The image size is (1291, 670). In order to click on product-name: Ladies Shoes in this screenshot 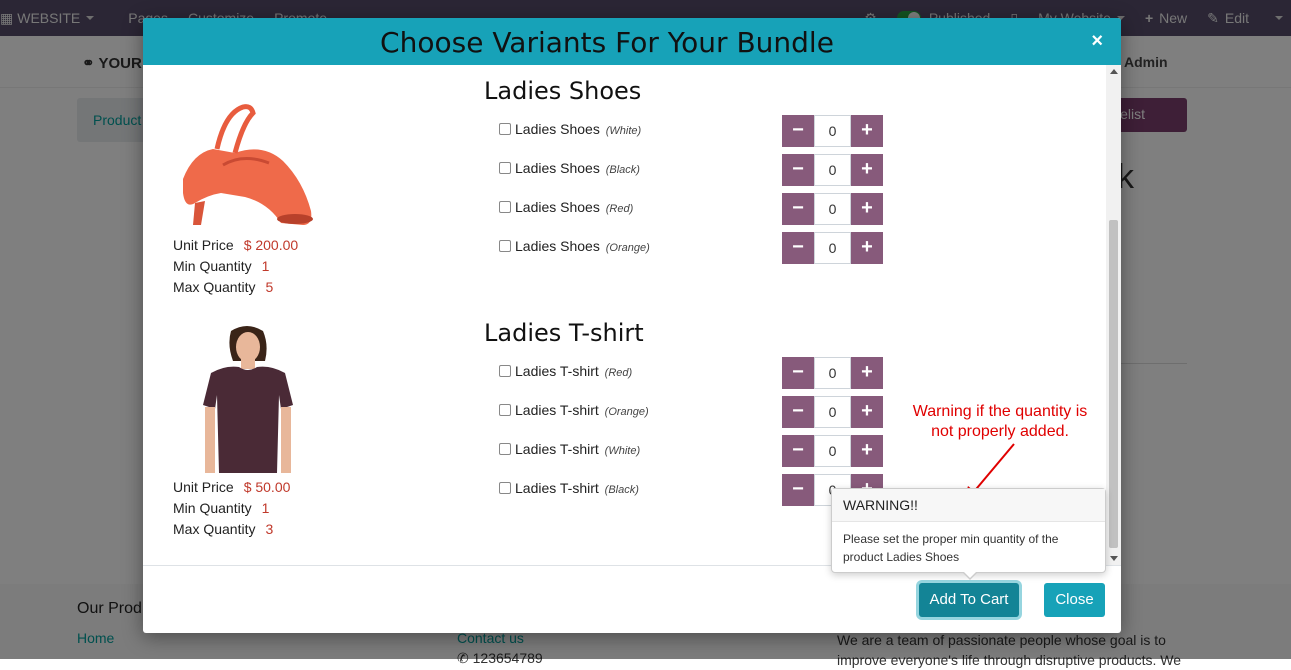, I will do `click(563, 91)`.